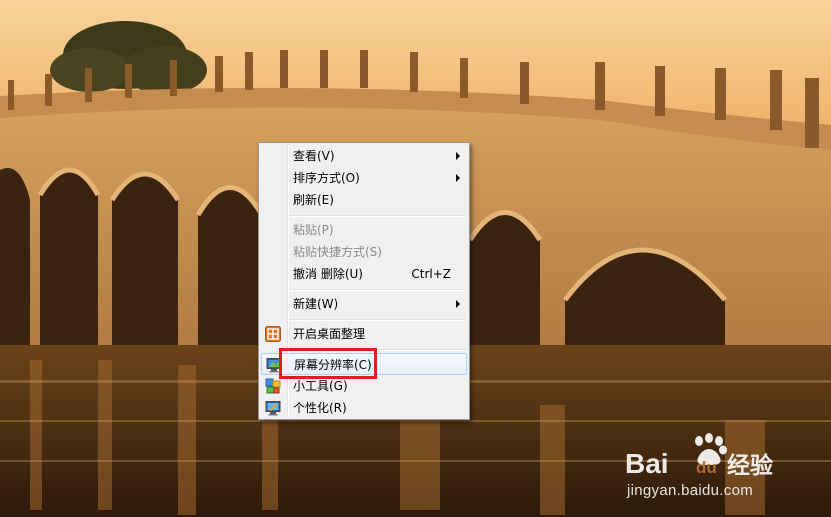 Image resolution: width=831 pixels, height=517 pixels. Describe the element at coordinates (337, 252) in the screenshot. I see `menu-item-label: 粘贴快捷方式(S)` at that location.